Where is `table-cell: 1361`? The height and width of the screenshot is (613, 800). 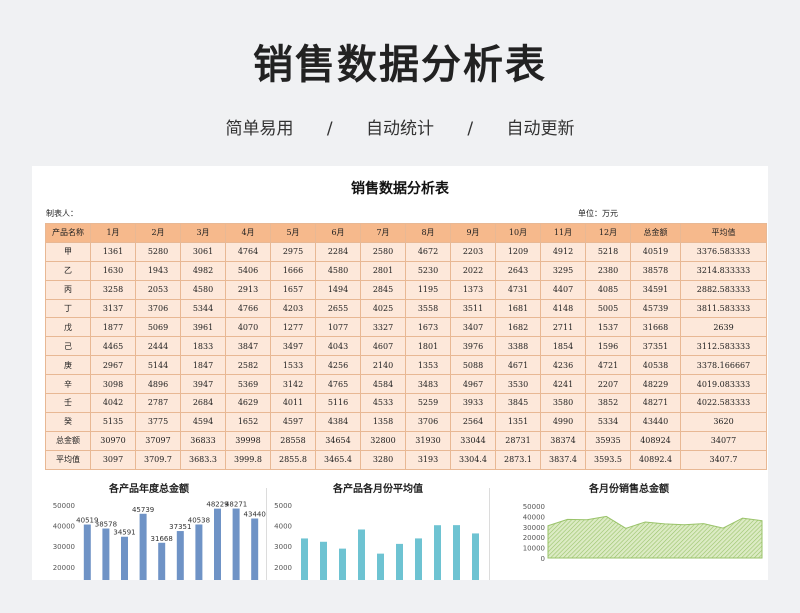
table-cell: 1361 is located at coordinates (113, 251).